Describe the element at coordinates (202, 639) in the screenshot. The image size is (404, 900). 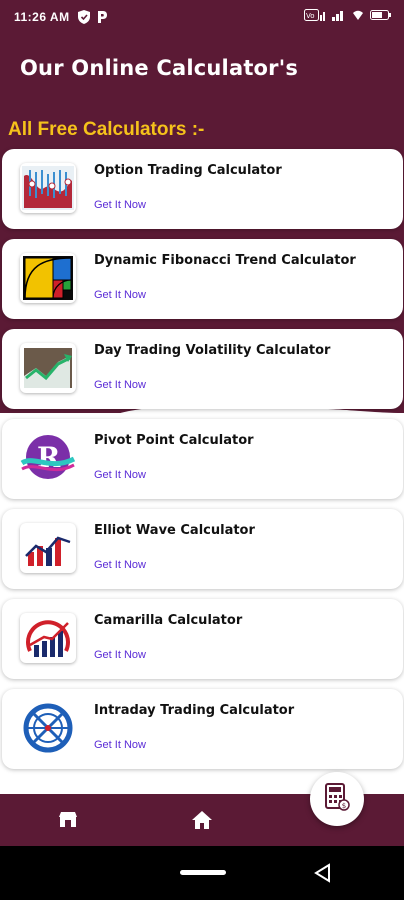
I see `calculator-card-camarilla: Camarilla Calculator Get It Now` at that location.